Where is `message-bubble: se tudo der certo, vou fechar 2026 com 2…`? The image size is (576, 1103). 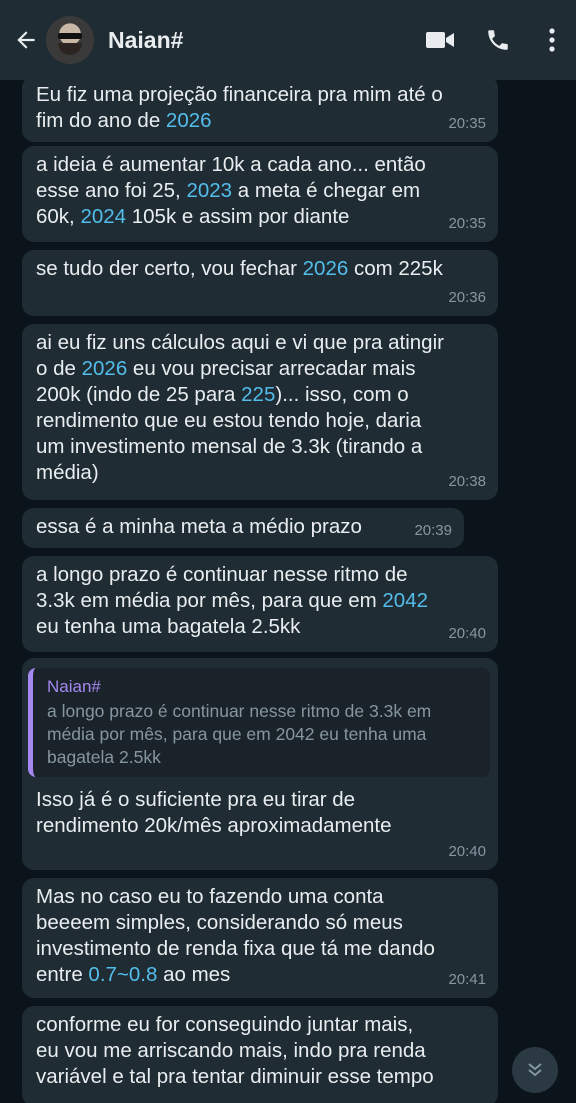
message-bubble: se tudo der certo, vou fechar 2026 com 2… is located at coordinates (260, 283).